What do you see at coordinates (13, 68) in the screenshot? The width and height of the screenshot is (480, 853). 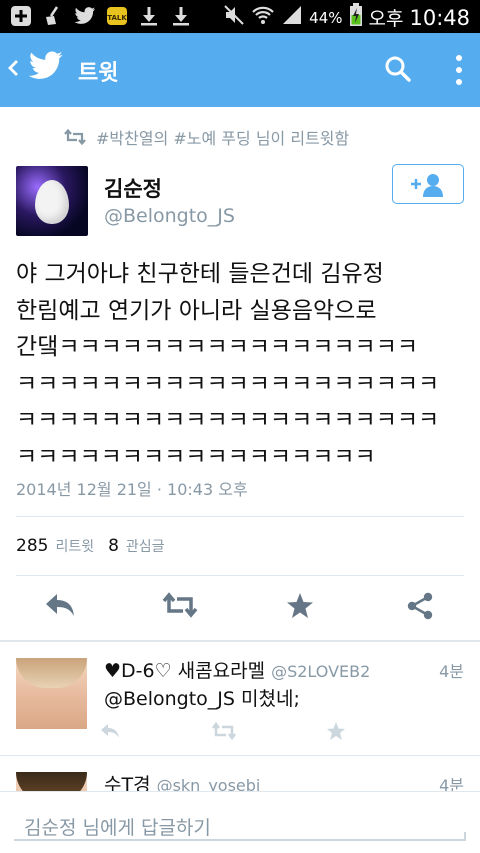 I see `chevron-left-icon` at bounding box center [13, 68].